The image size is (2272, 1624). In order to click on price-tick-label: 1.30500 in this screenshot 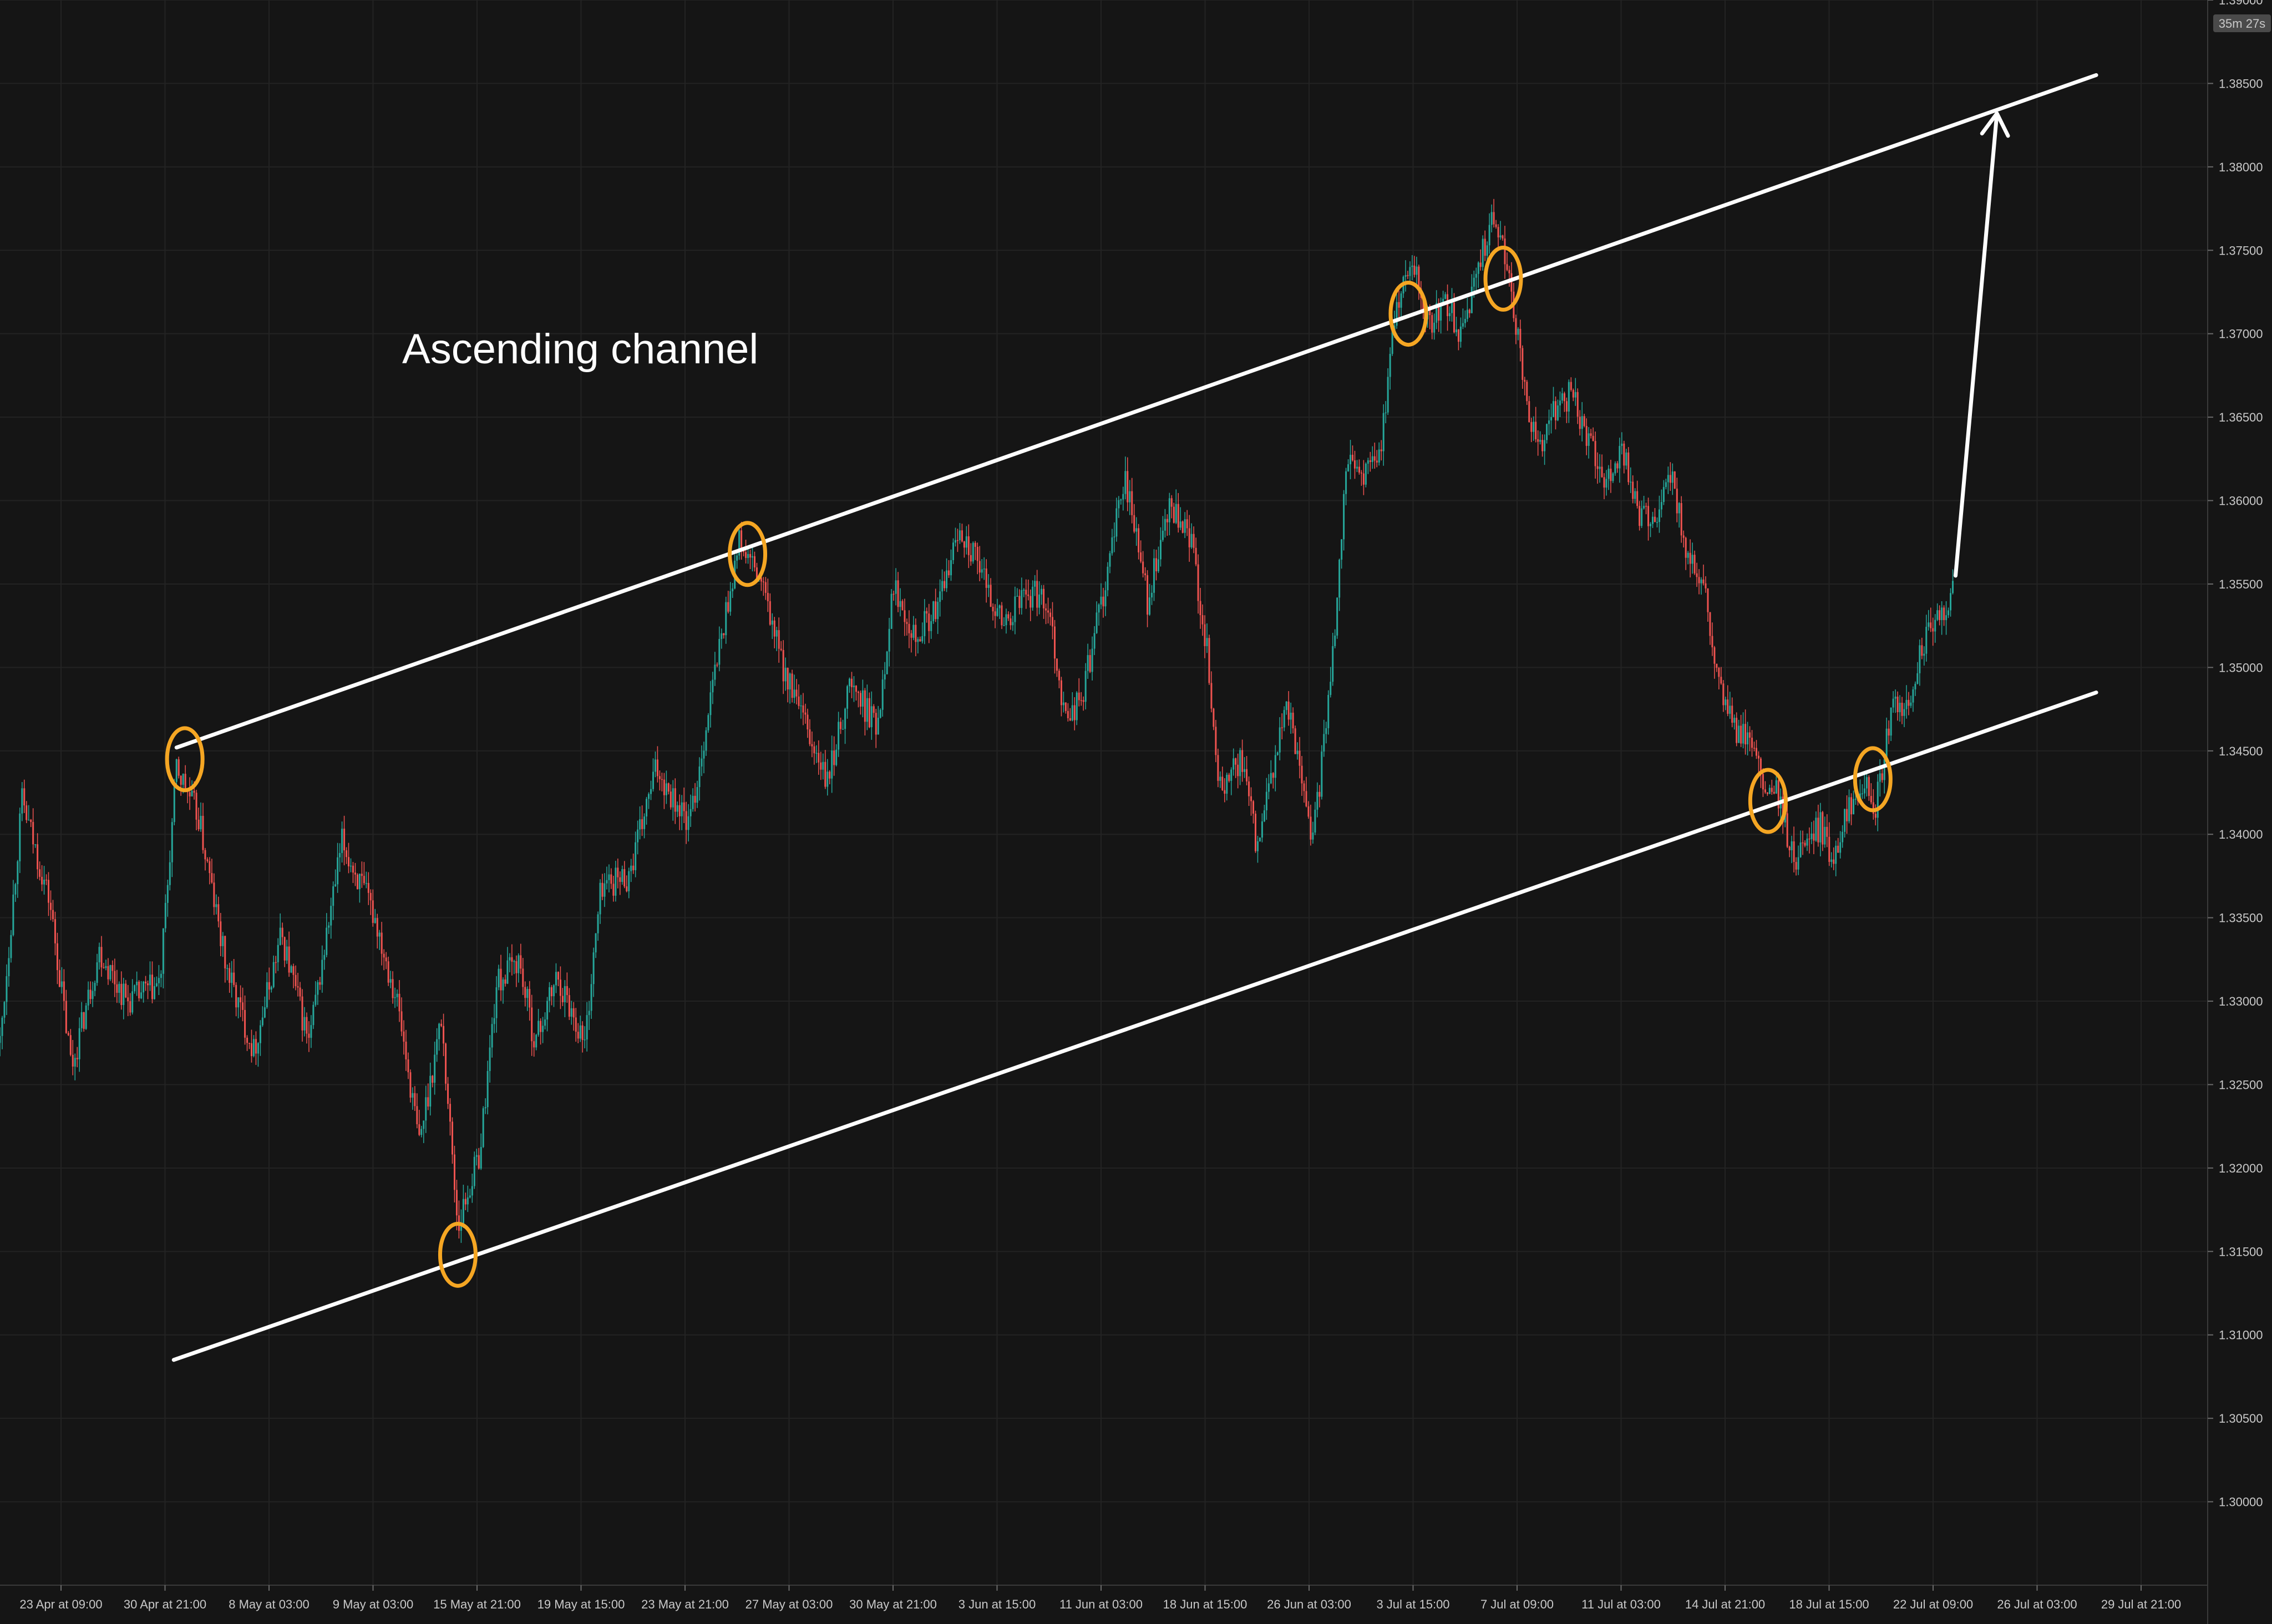, I will do `click(2241, 1418)`.